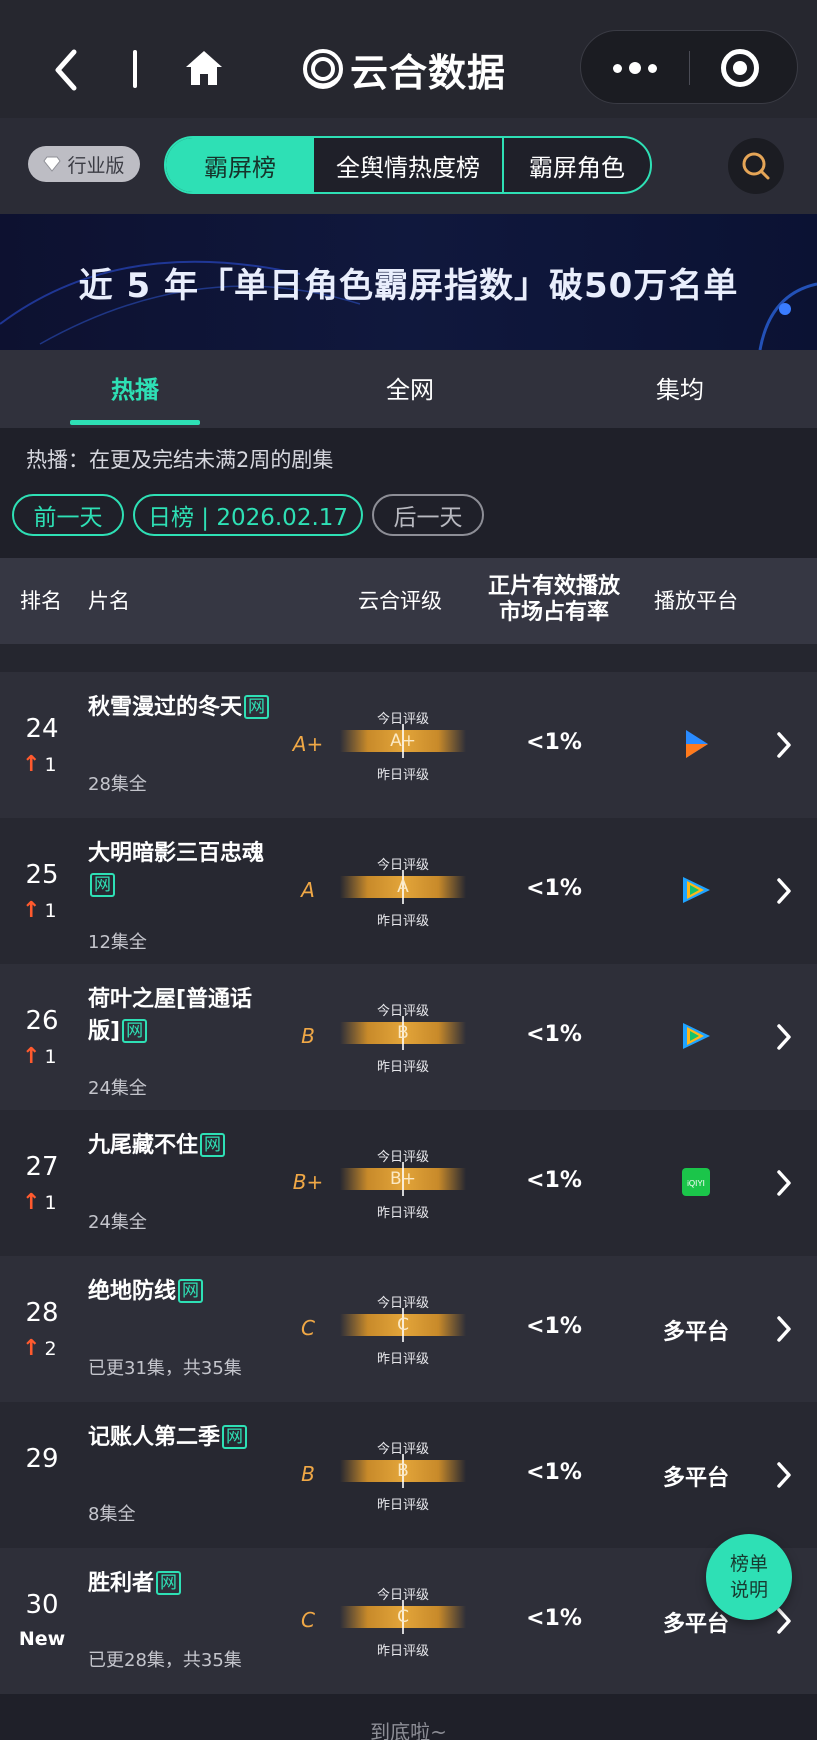 The height and width of the screenshot is (1740, 817). Describe the element at coordinates (403, 1476) in the screenshot. I see `rating-gauge: 今日评级 B 昨日评级` at that location.